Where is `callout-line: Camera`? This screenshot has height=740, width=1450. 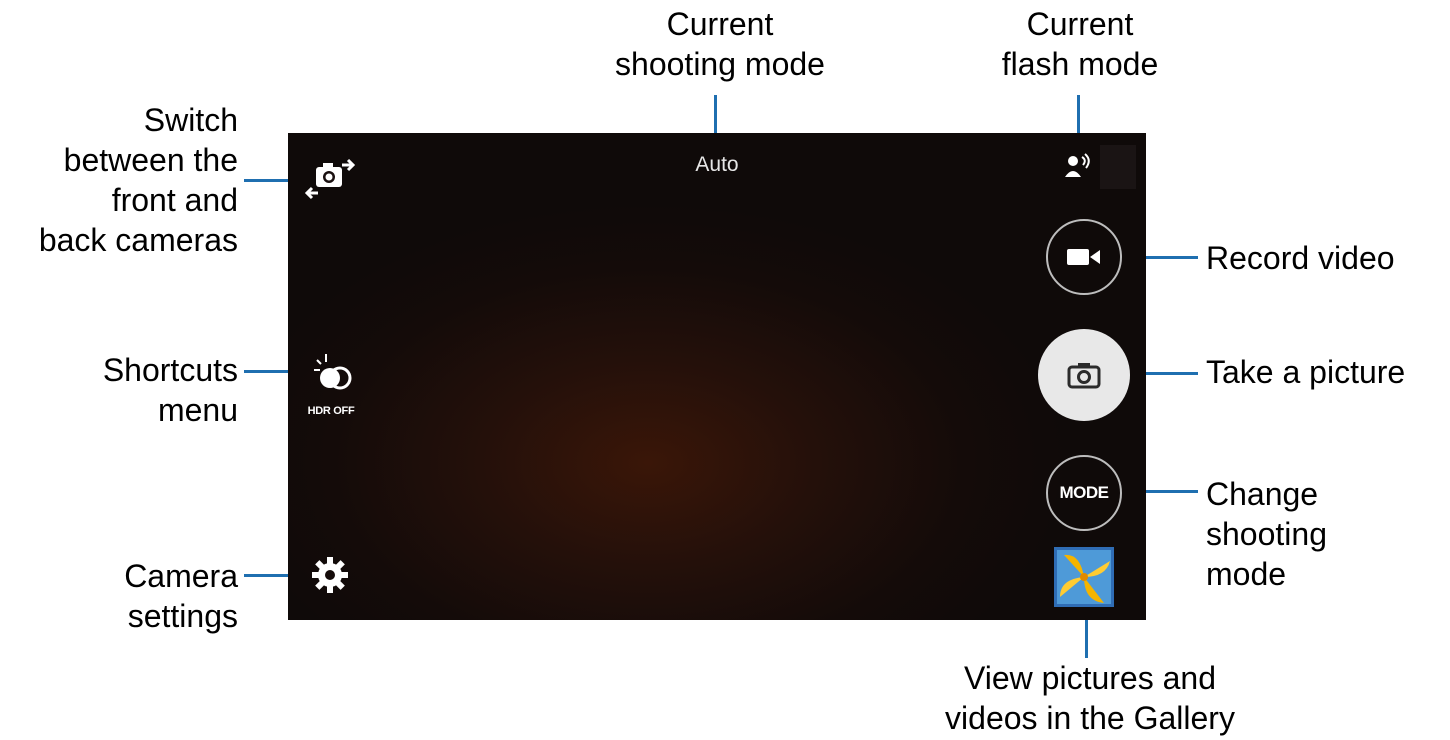
callout-line: Camera is located at coordinates (181, 576).